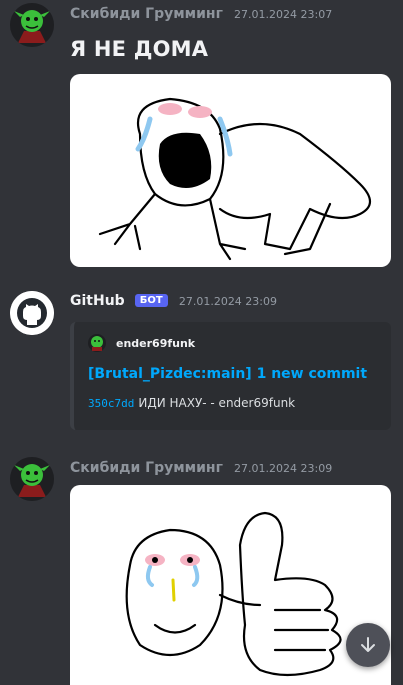 The image size is (403, 685). What do you see at coordinates (151, 300) in the screenshot?
I see `bot-badge: БОТ` at bounding box center [151, 300].